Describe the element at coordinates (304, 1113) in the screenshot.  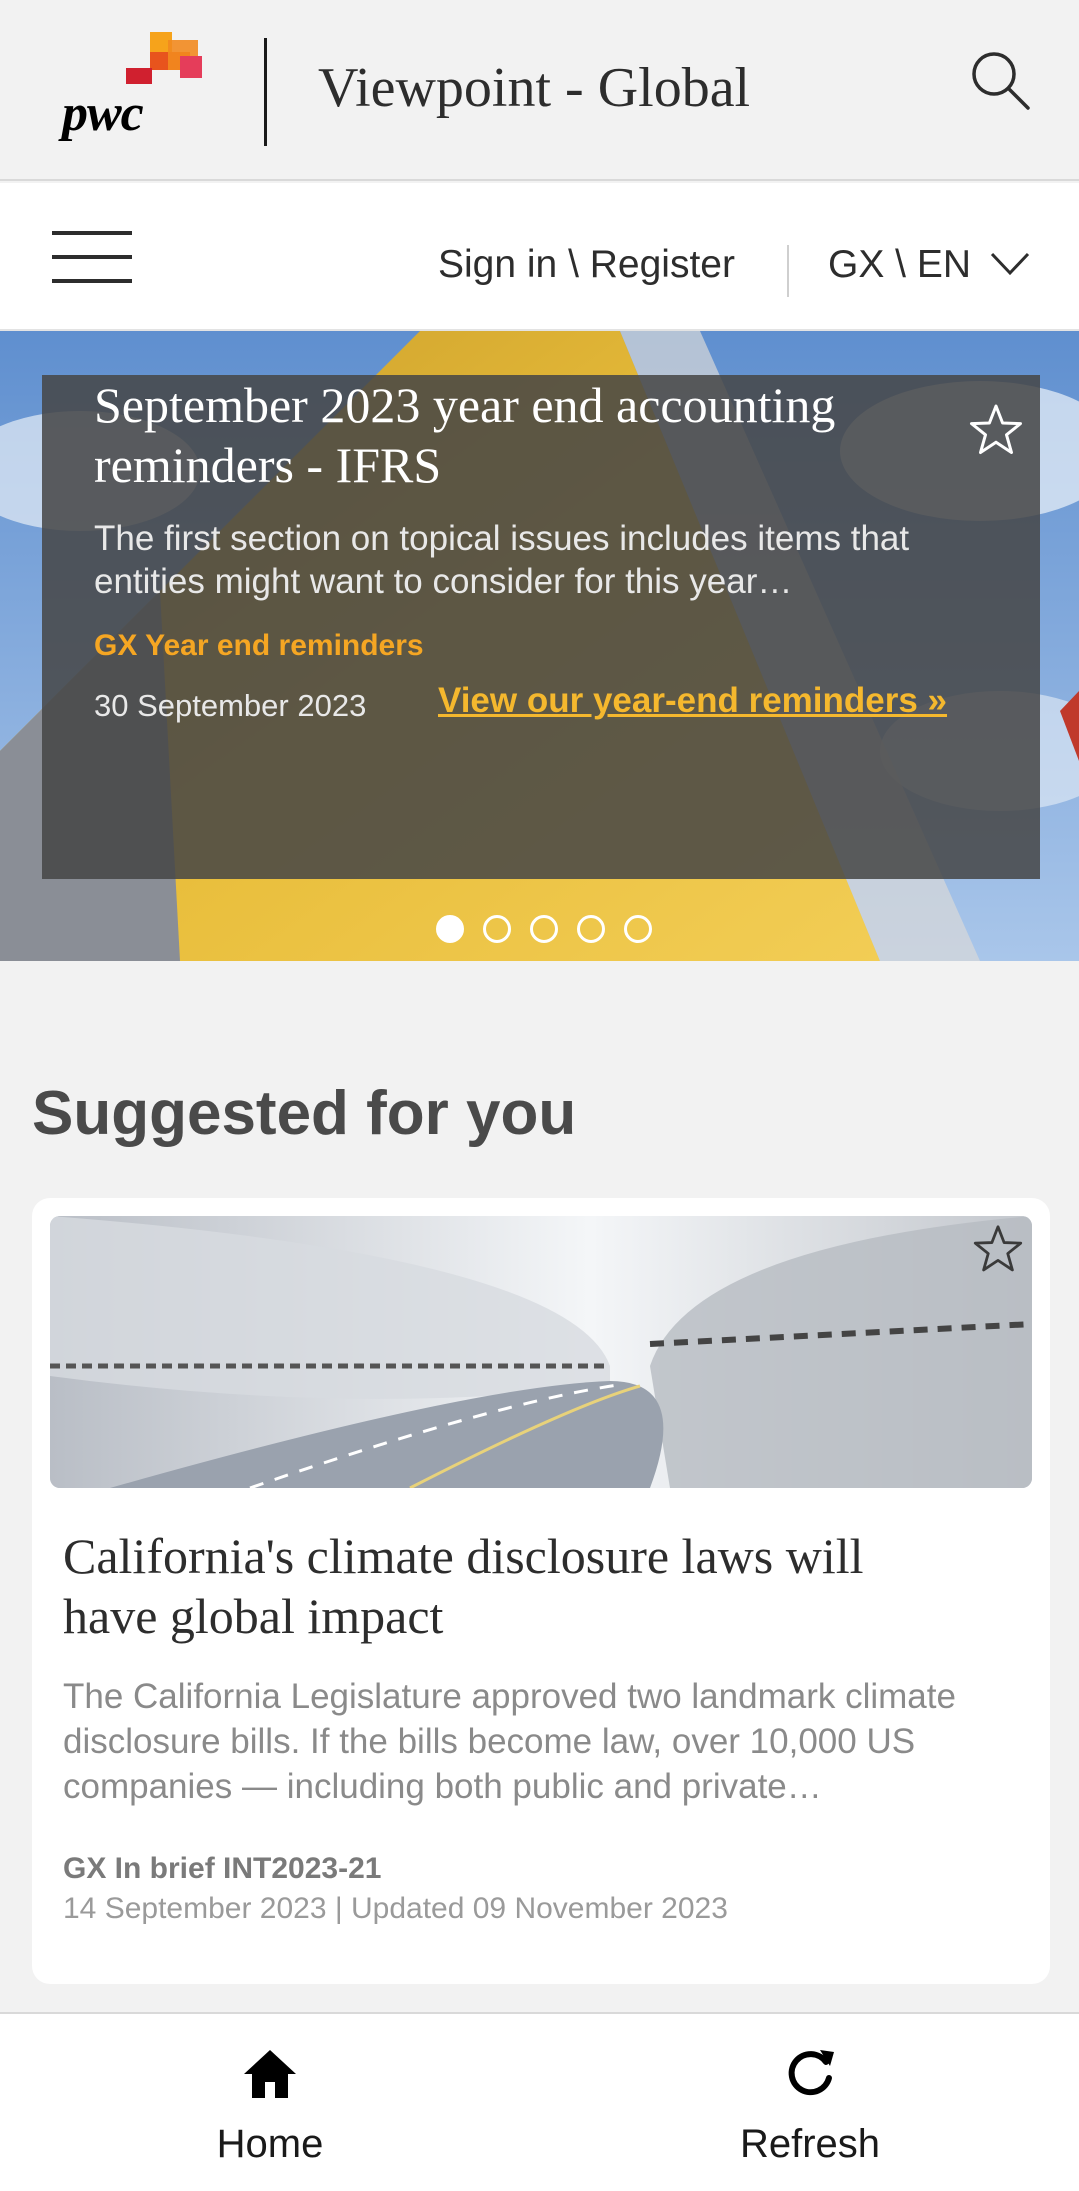
I see `suggested-heading: Suggested for you` at that location.